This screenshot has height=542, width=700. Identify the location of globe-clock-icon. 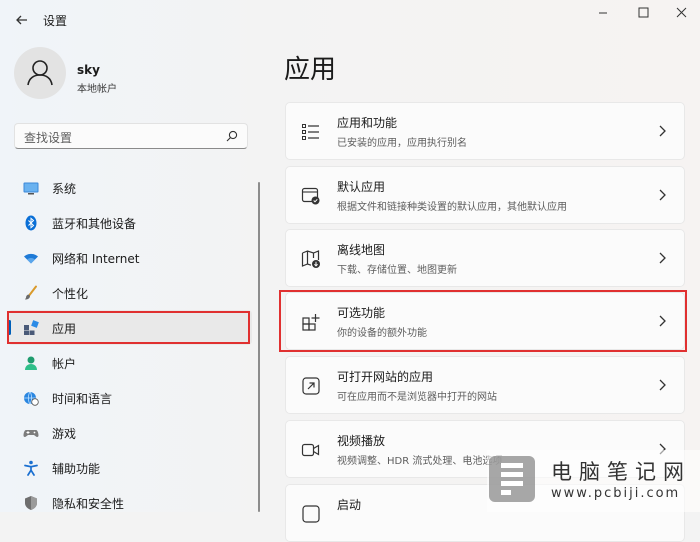
(31, 398).